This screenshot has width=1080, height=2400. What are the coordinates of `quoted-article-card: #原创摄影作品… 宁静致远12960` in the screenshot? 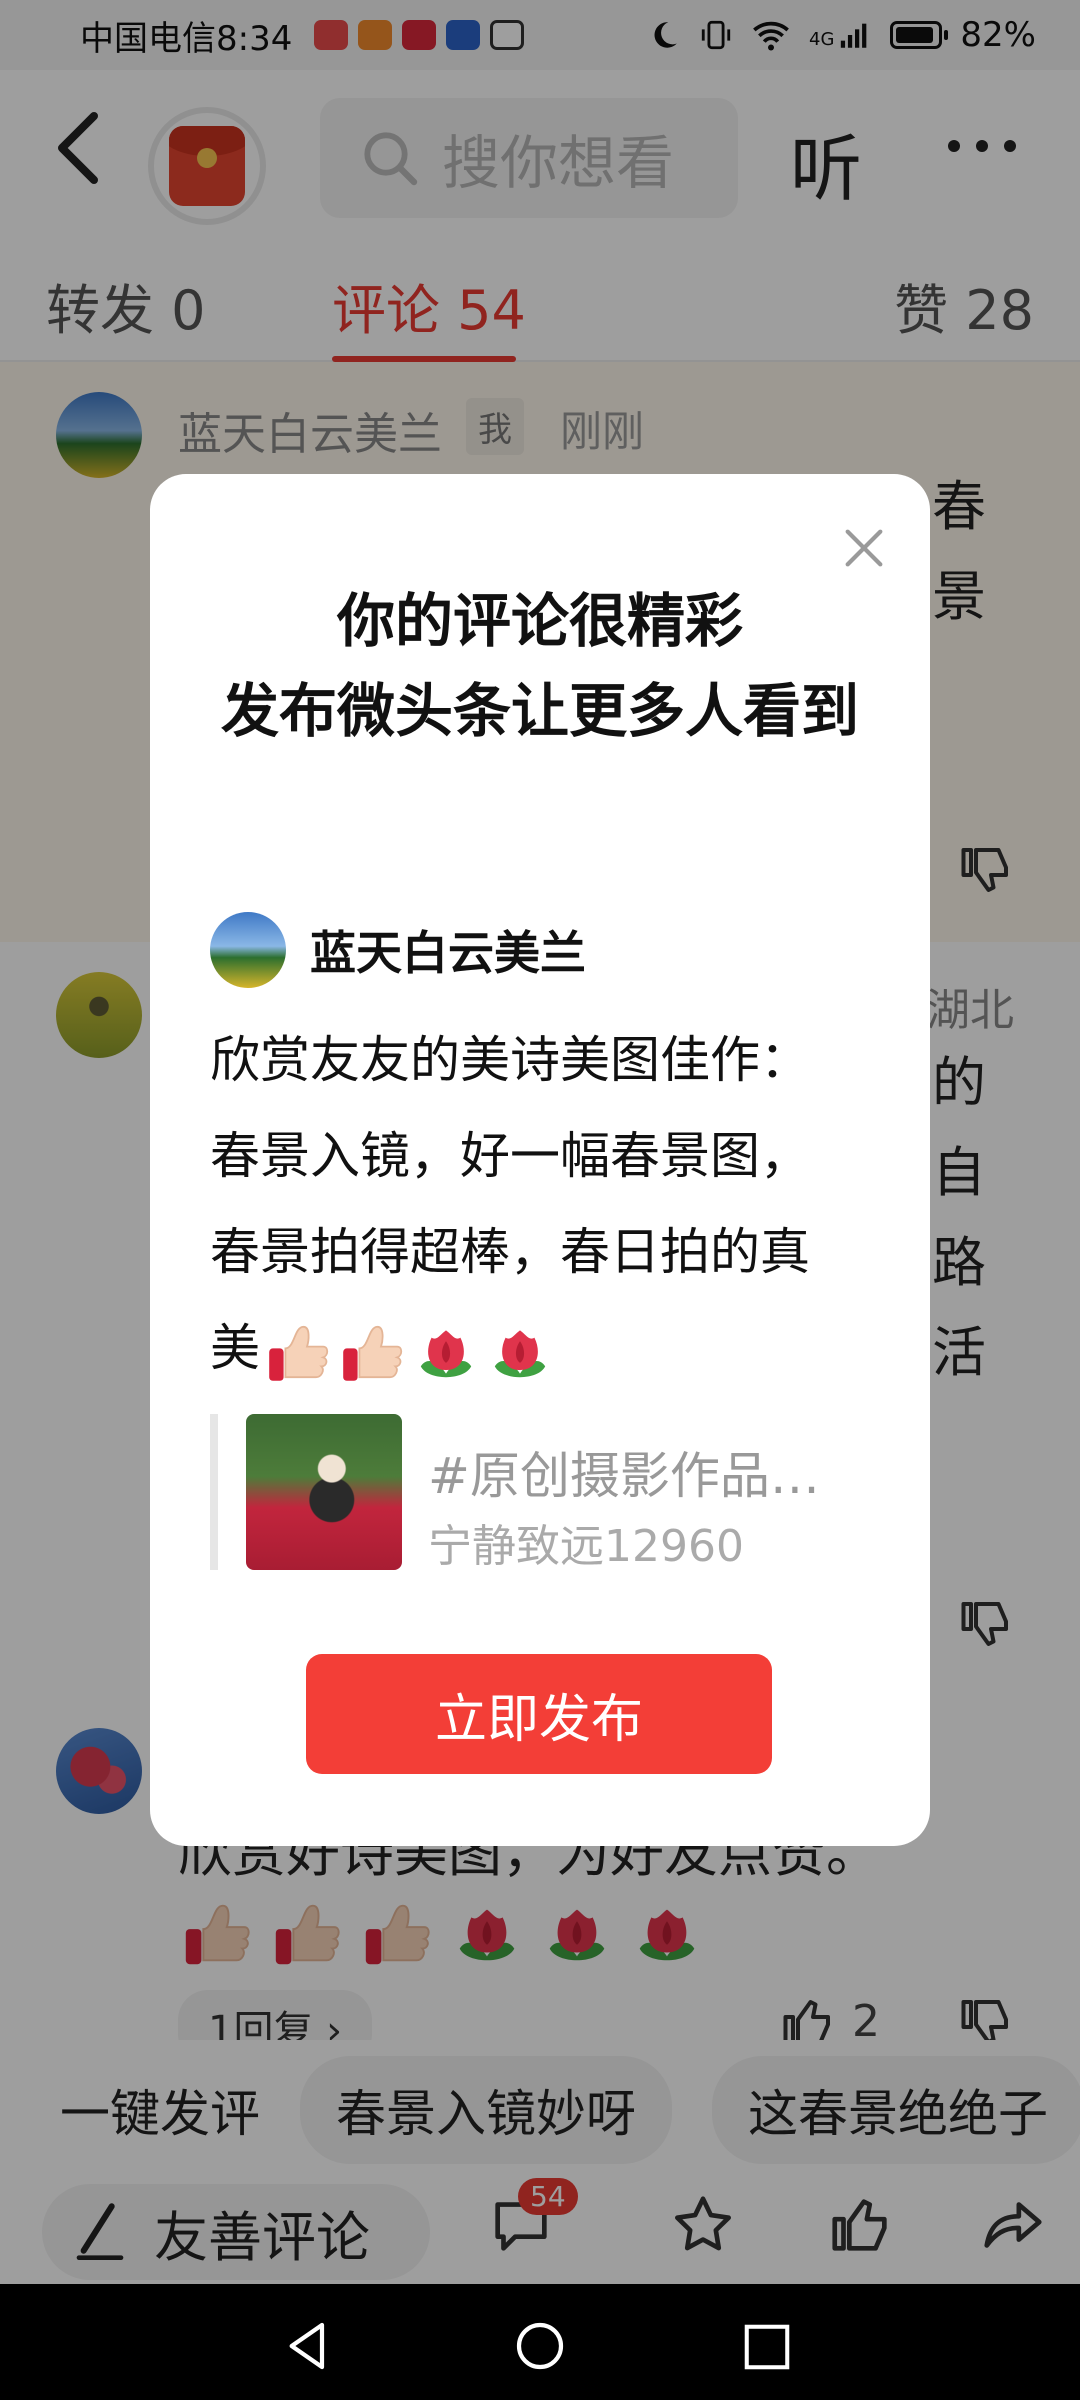 It's located at (535, 1493).